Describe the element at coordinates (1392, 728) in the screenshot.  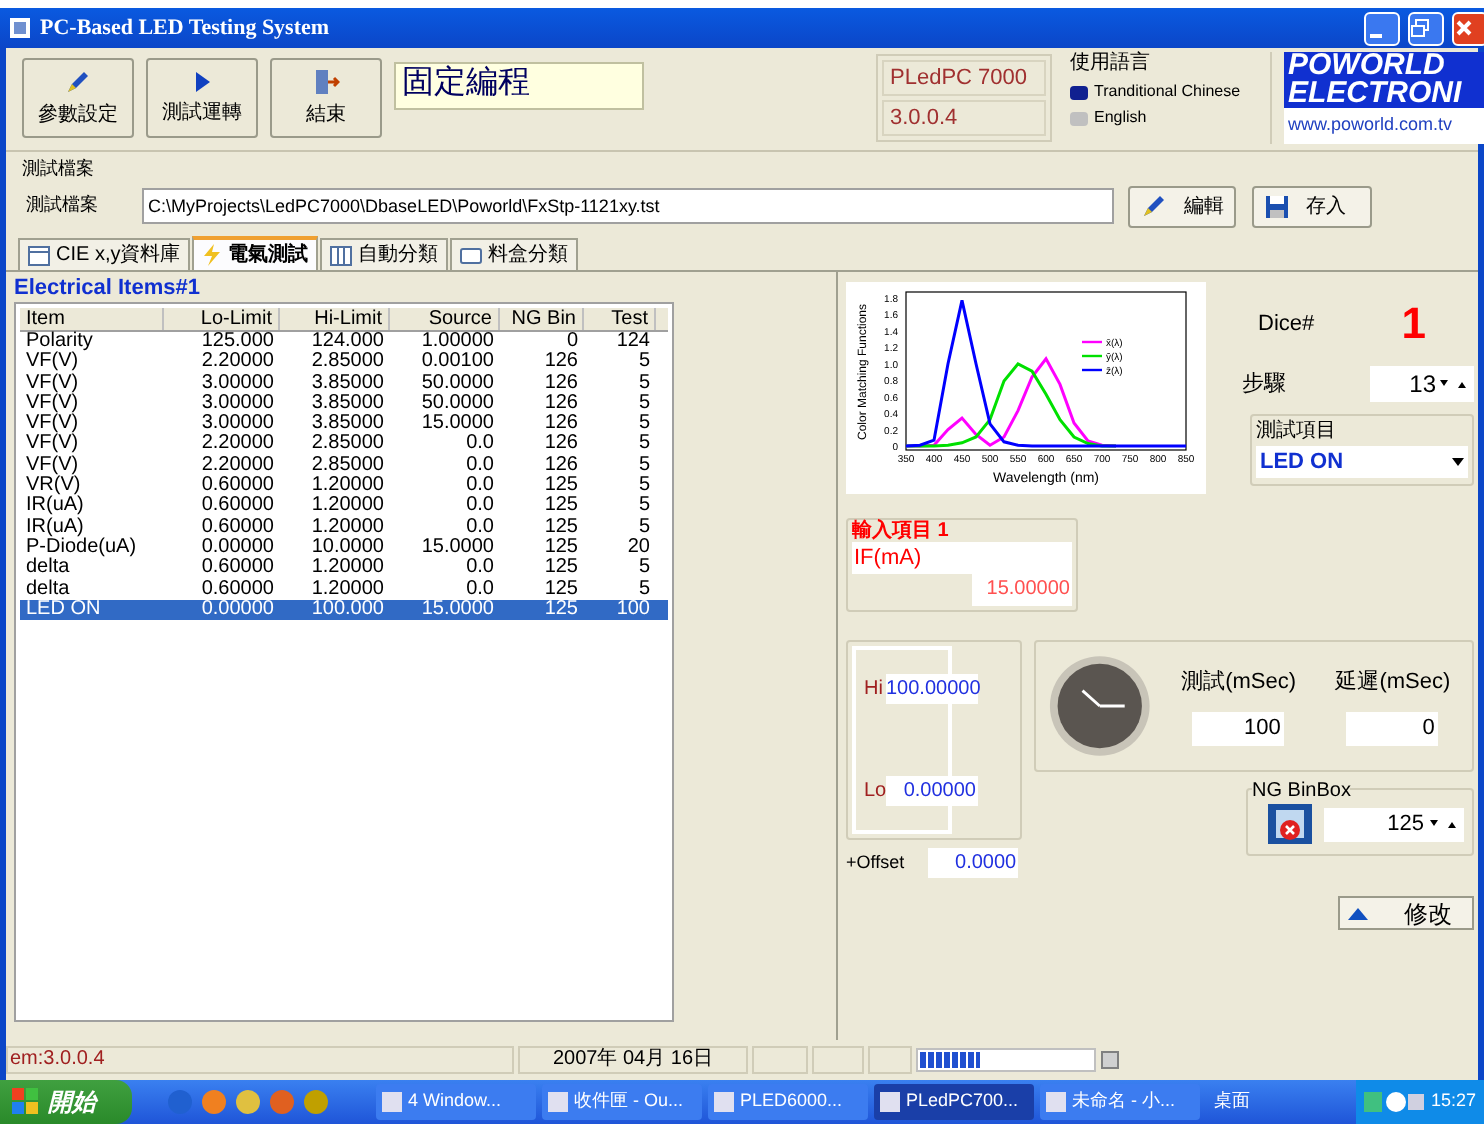
I see `delay-time-field: 0` at that location.